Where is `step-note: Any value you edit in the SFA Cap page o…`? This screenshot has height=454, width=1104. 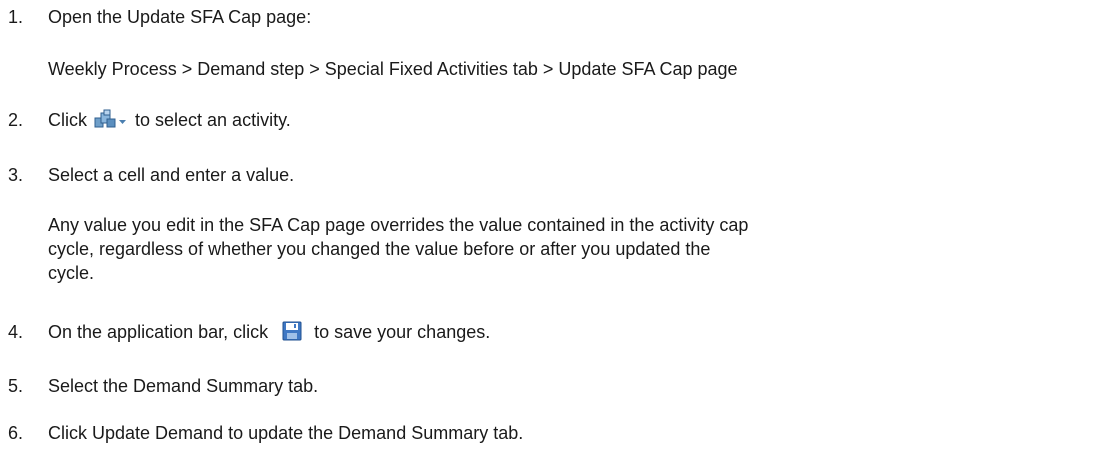 step-note: Any value you edit in the SFA Cap page o… is located at coordinates (398, 249).